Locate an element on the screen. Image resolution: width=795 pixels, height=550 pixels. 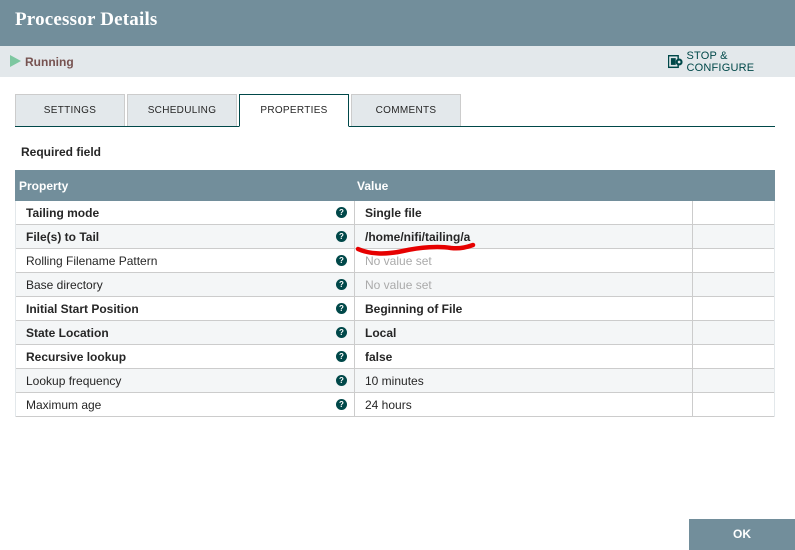
property-value: 24 hours is located at coordinates (388, 405).